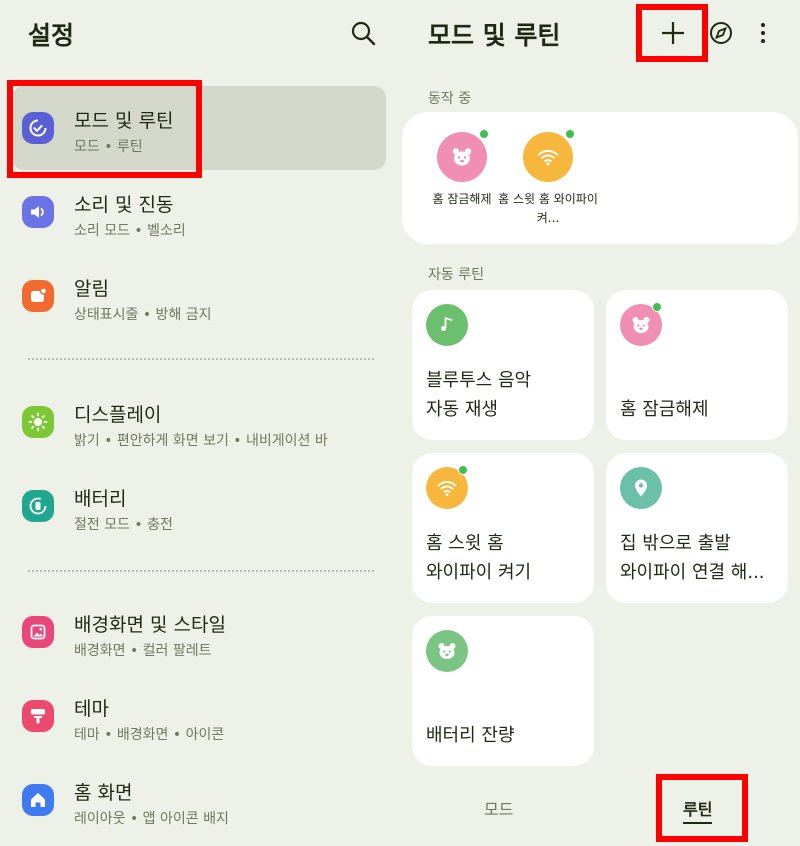 The width and height of the screenshot is (800, 846). I want to click on settings-item-notifications: 알림 상태표시줄 • 방해 금지, so click(199, 296).